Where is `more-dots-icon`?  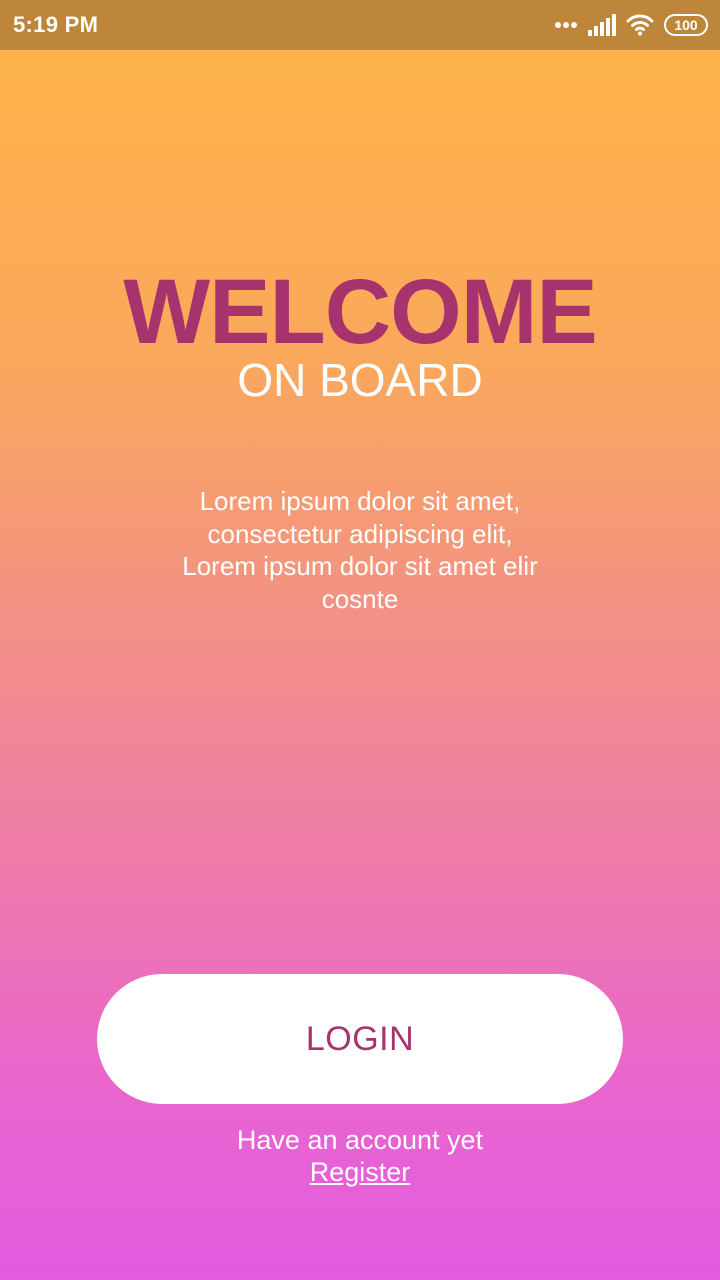
more-dots-icon is located at coordinates (566, 25).